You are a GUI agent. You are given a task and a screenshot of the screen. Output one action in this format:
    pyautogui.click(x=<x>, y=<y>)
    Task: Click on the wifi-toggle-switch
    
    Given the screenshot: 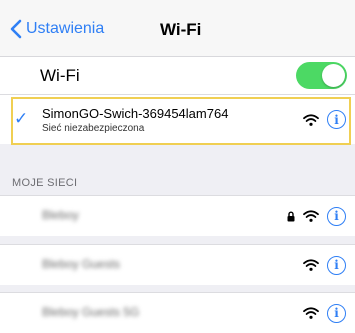 What is the action you would take?
    pyautogui.click(x=321, y=75)
    